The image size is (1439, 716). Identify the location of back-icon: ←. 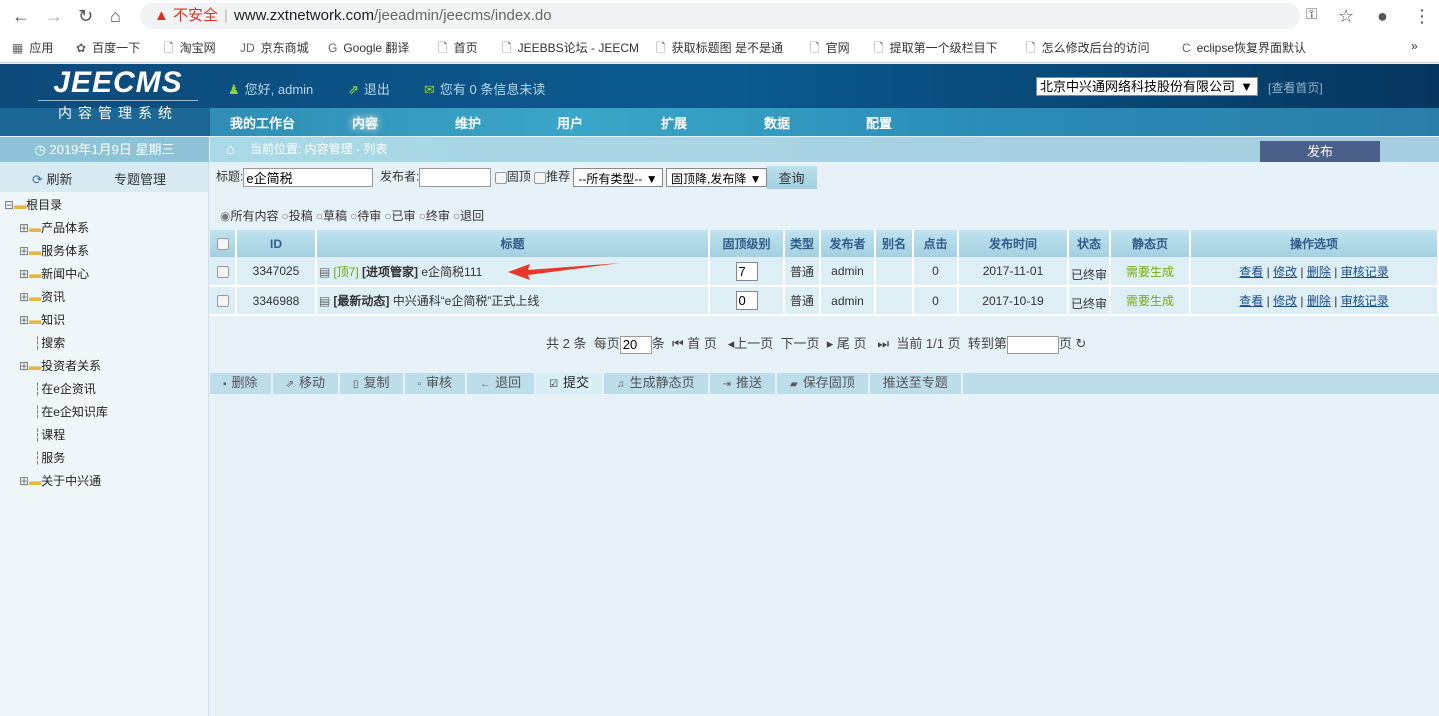
(21, 16).